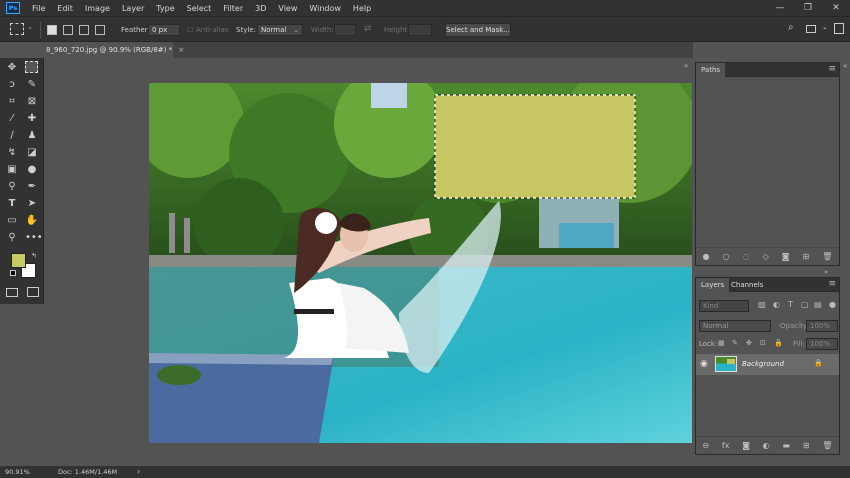  I want to click on more-tools-icon: •••, so click(34, 238).